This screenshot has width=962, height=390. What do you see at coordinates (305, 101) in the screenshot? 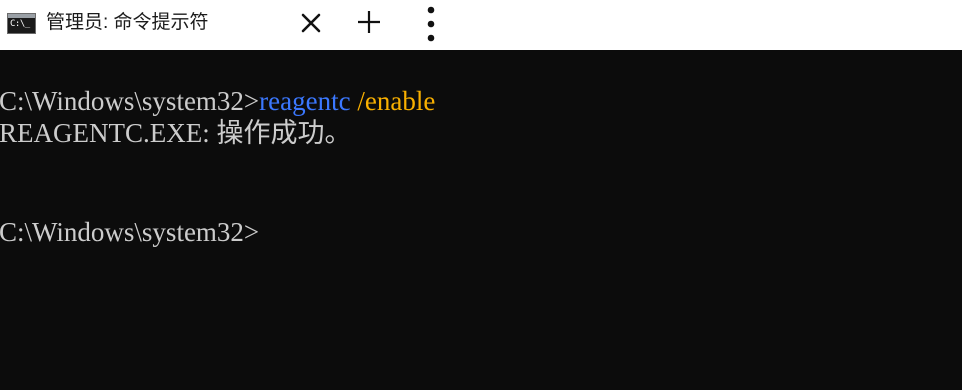
I see `command-name: reagentc` at bounding box center [305, 101].